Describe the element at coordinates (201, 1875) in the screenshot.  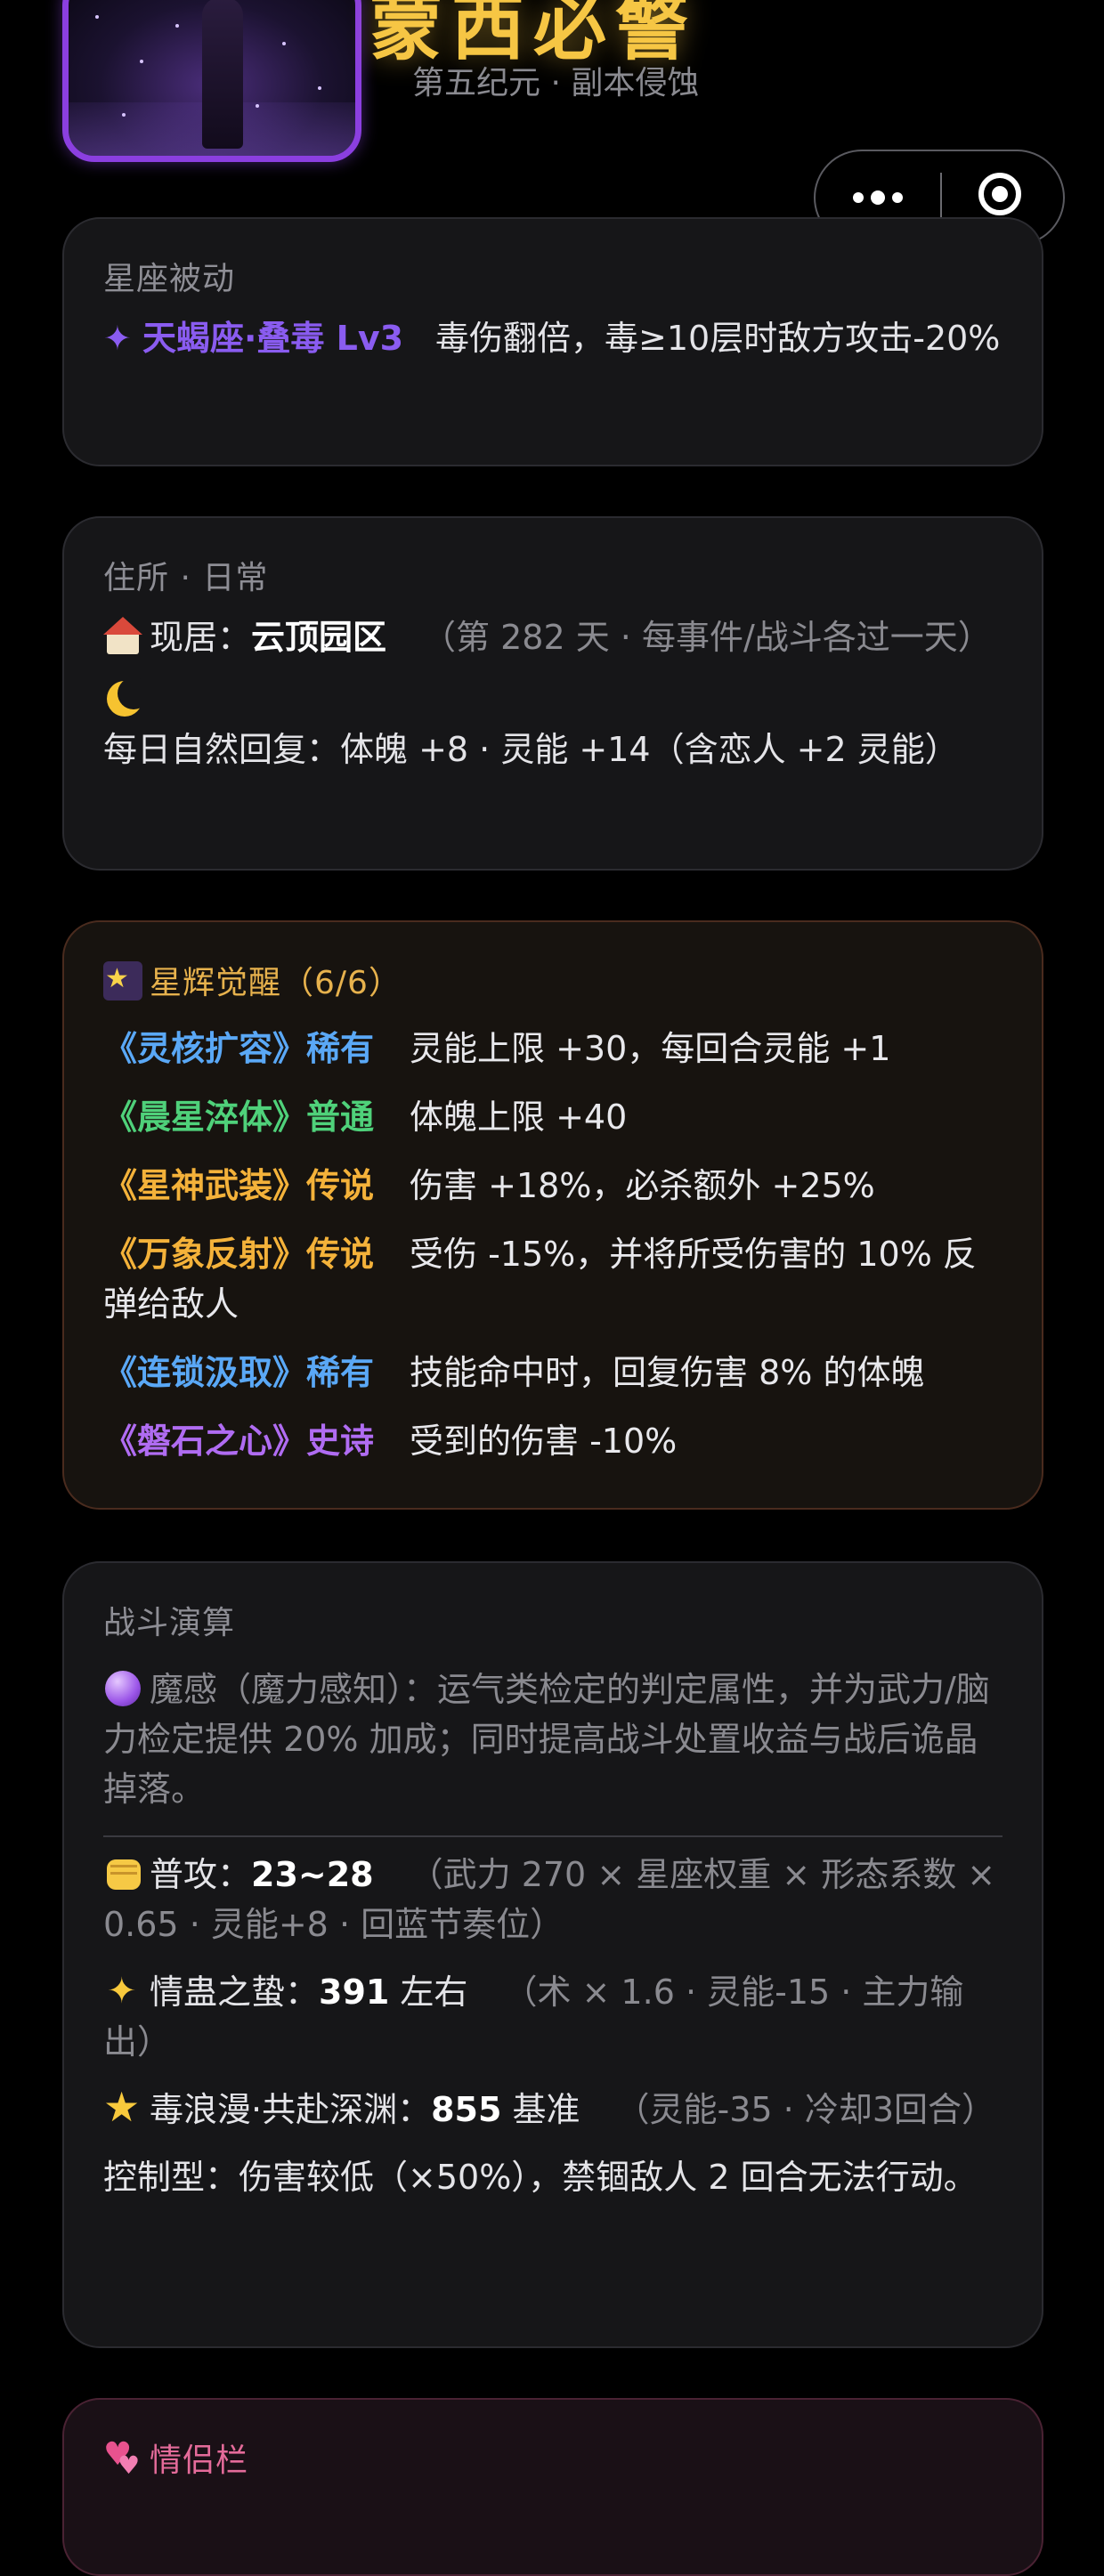
I see `normal-attack-label: 普攻：` at that location.